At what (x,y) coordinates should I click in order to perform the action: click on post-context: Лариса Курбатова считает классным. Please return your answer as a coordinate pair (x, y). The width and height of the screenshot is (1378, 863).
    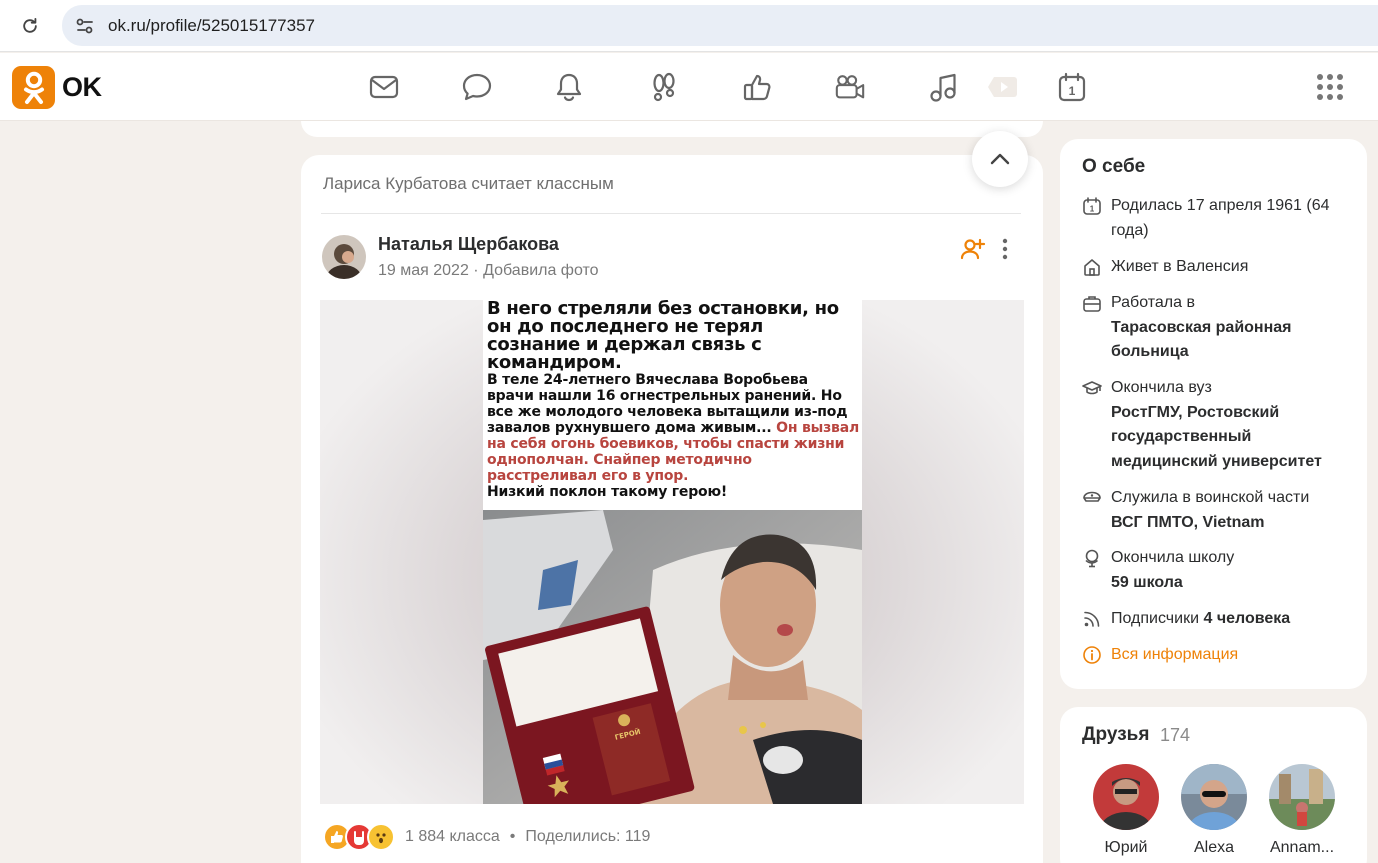
    Looking at the image, I should click on (468, 184).